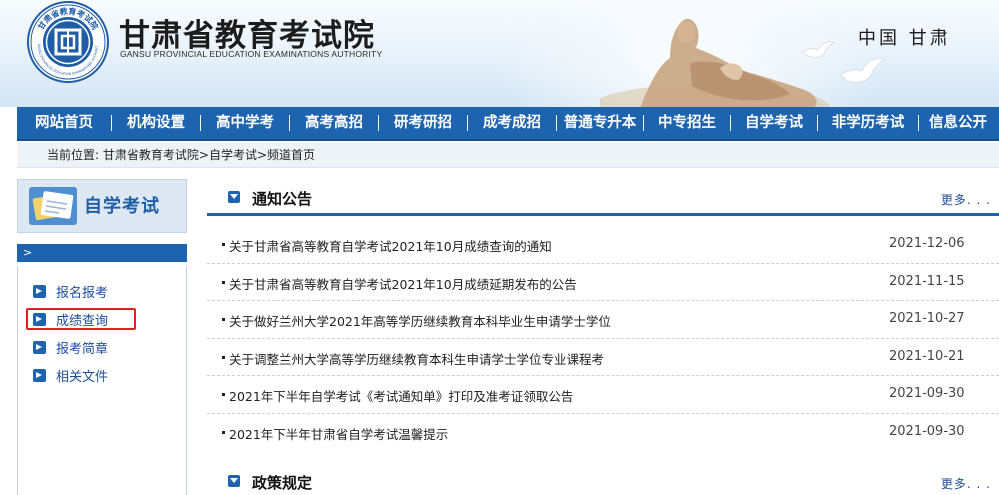 This screenshot has height=495, width=999. What do you see at coordinates (156, 123) in the screenshot?
I see `nav-item-organization: 机构设置` at bounding box center [156, 123].